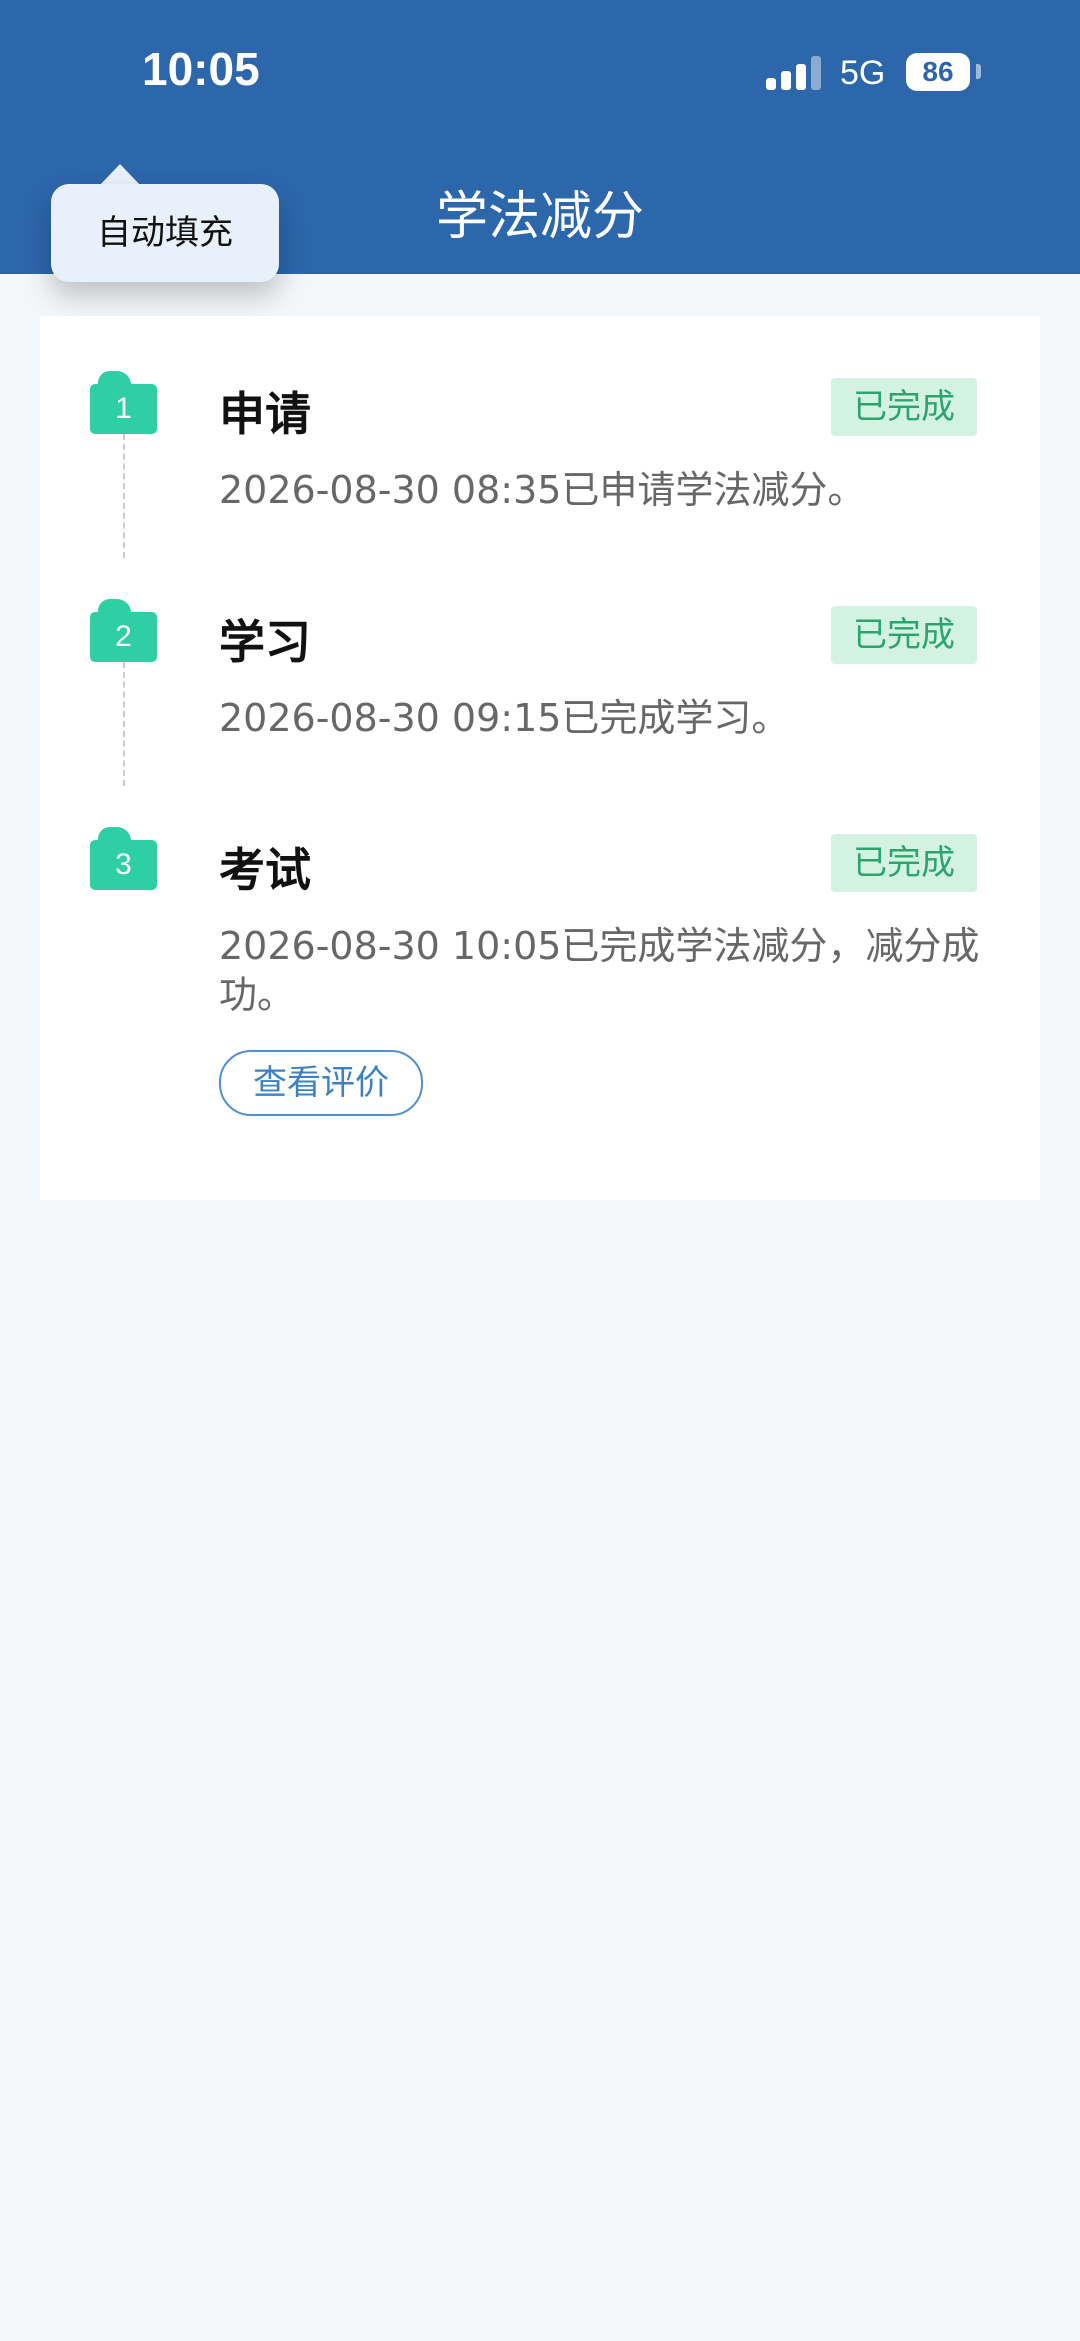  What do you see at coordinates (599, 970) in the screenshot?
I see `step-description: 2026-08-30 10:05已完成学法减分，减分成功。` at bounding box center [599, 970].